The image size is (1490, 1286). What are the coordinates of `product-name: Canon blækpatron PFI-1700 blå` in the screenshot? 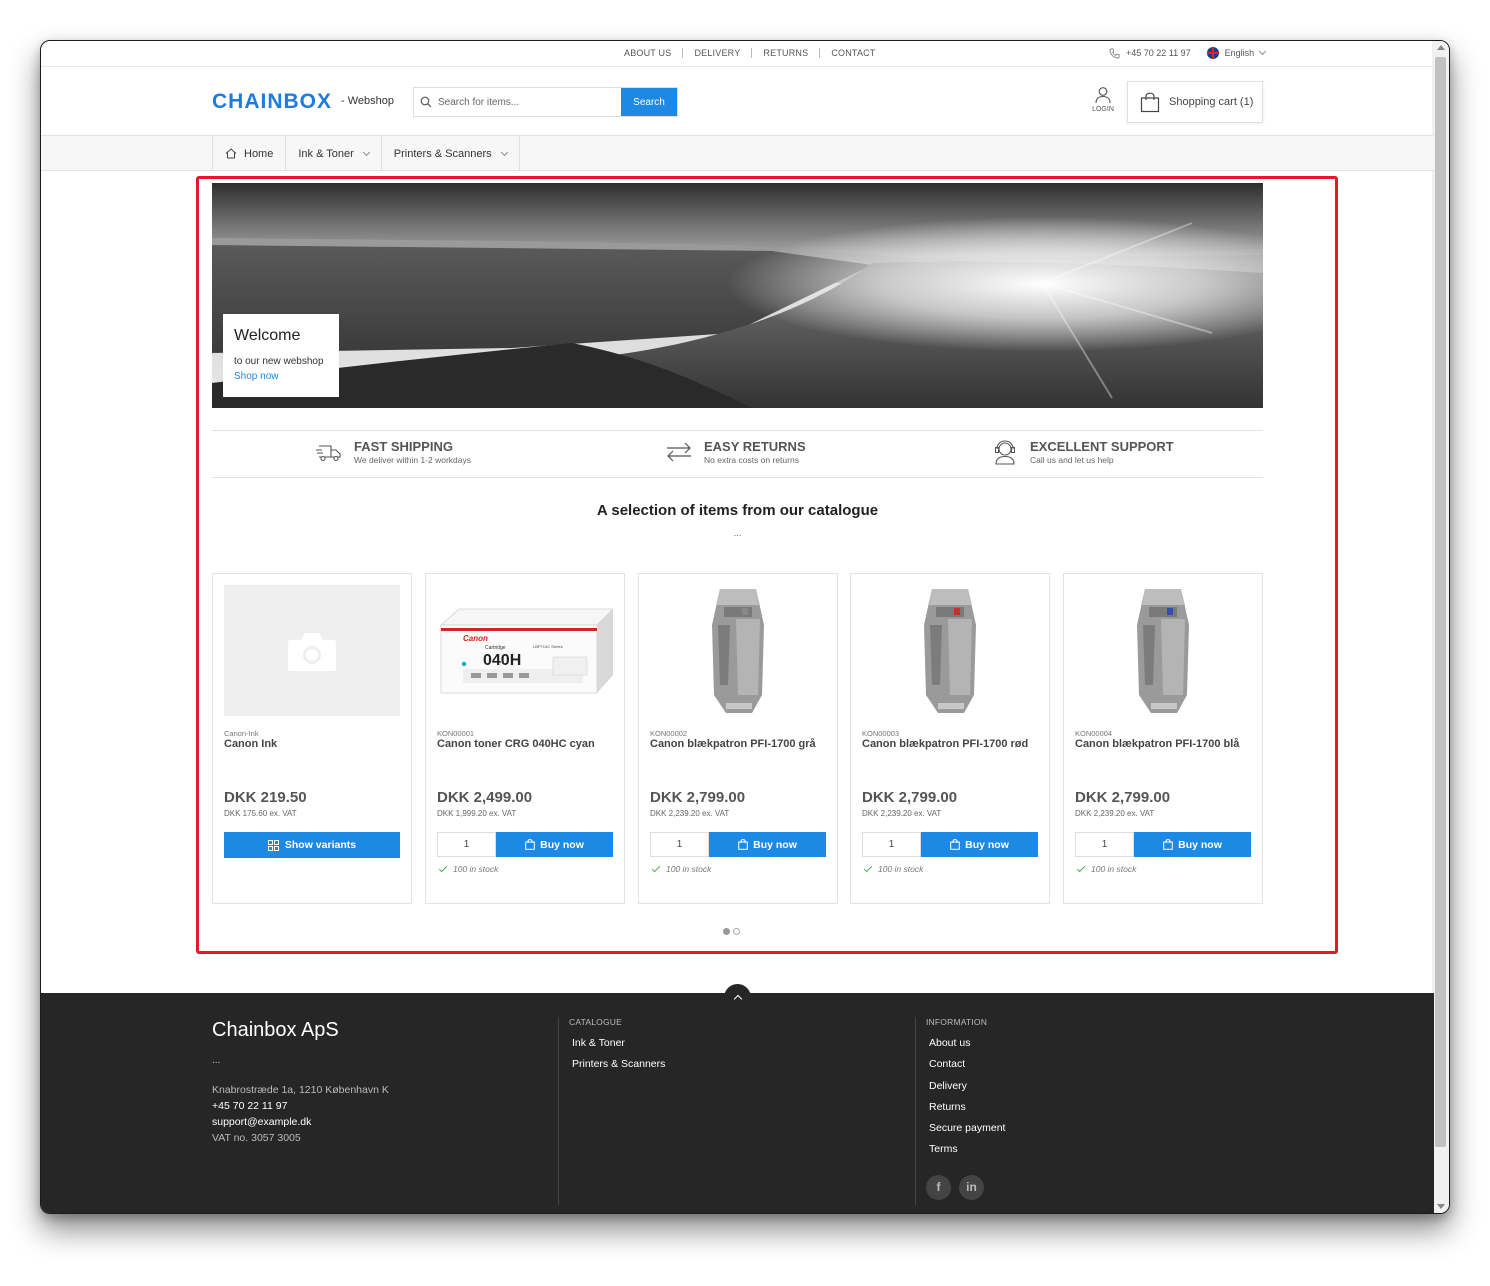 It's located at (1165, 744).